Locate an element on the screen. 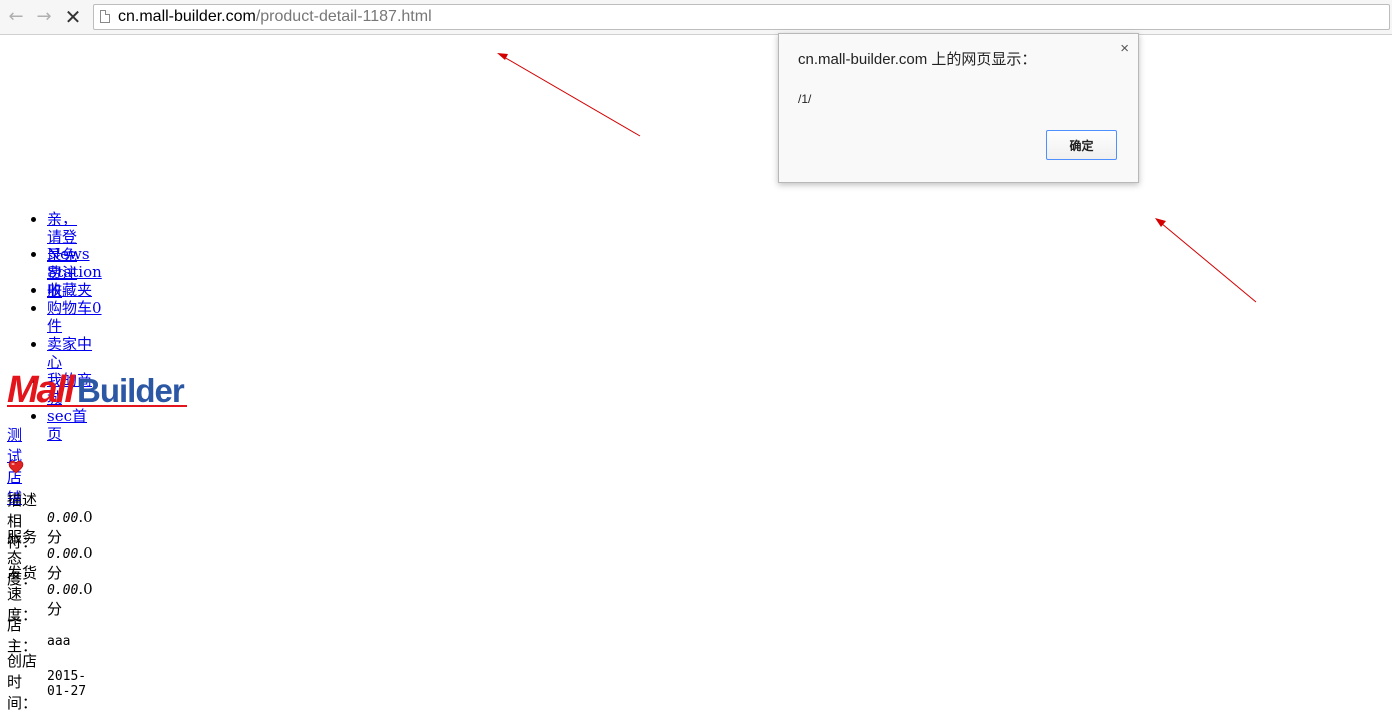 The height and width of the screenshot is (713, 1392). back-arrow-icon: ← is located at coordinates (16, 17).